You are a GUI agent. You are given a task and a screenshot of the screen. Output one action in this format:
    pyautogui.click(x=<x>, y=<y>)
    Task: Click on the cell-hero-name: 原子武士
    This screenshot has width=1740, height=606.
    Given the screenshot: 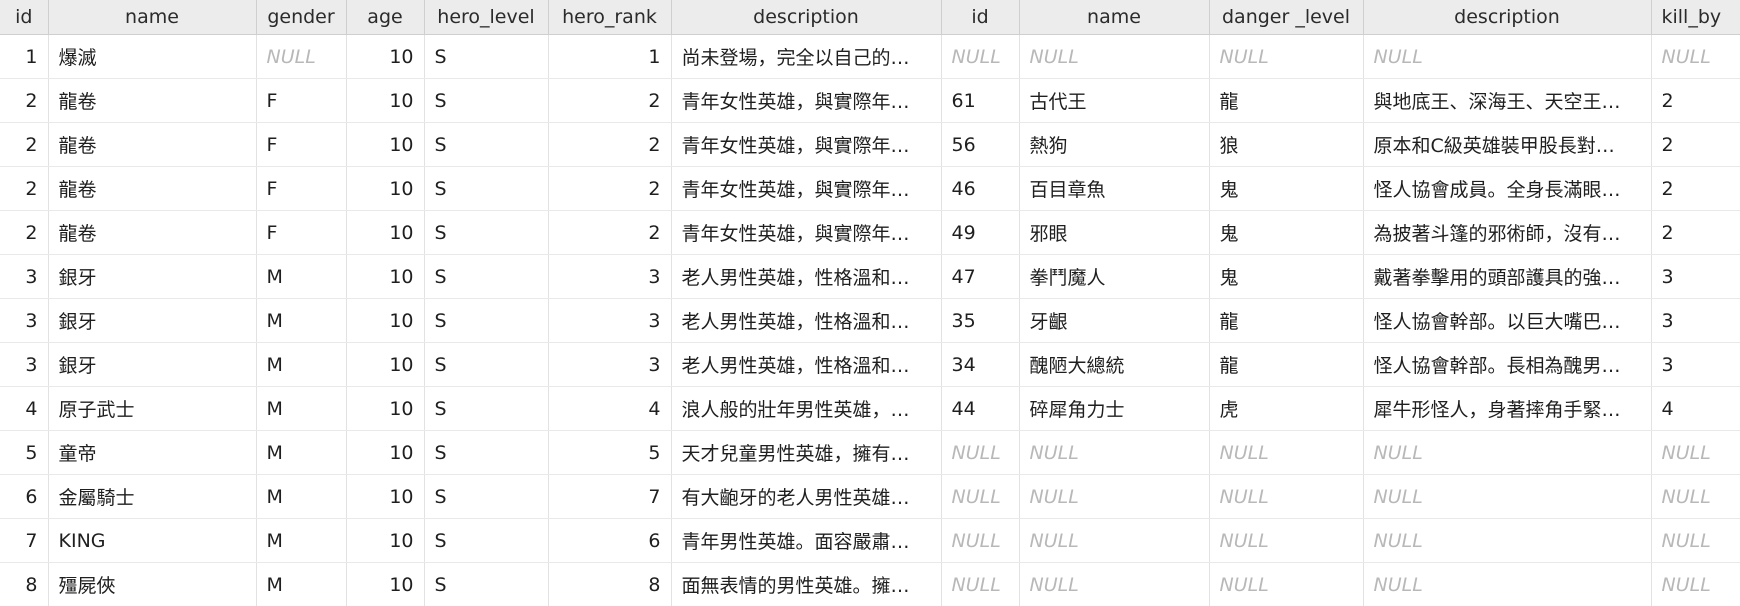 What is the action you would take?
    pyautogui.click(x=152, y=408)
    